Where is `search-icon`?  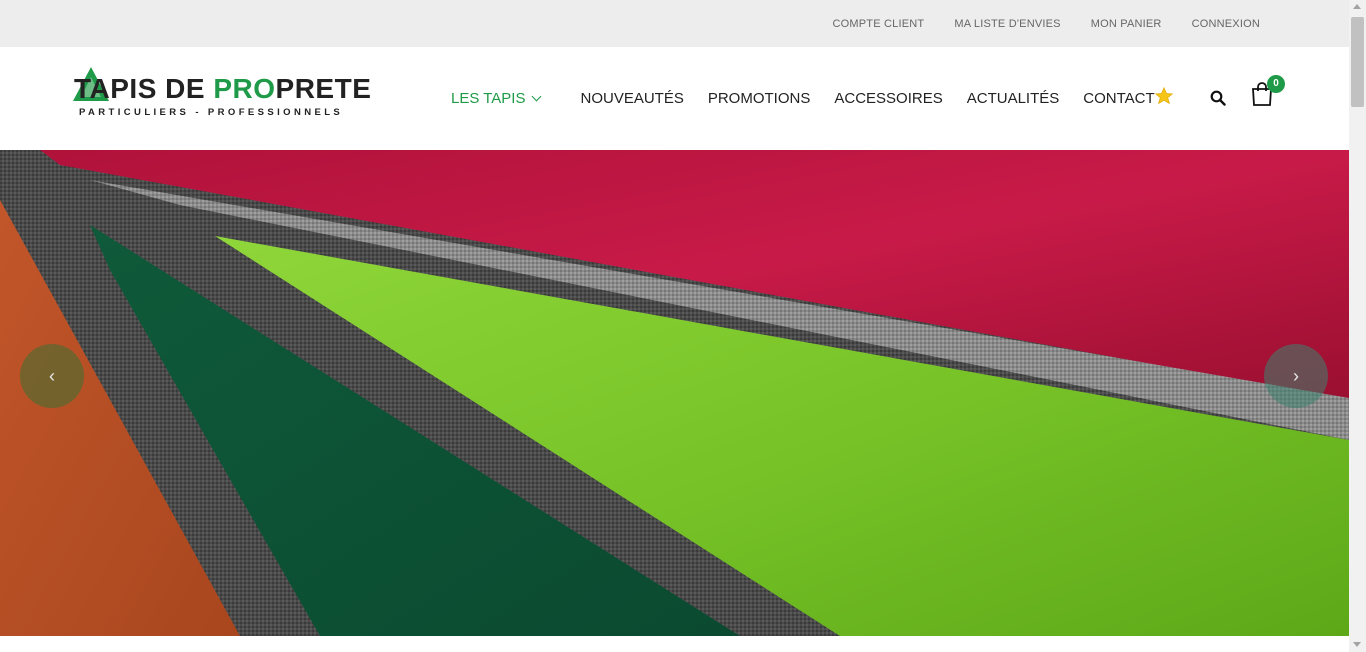 search-icon is located at coordinates (1218, 98).